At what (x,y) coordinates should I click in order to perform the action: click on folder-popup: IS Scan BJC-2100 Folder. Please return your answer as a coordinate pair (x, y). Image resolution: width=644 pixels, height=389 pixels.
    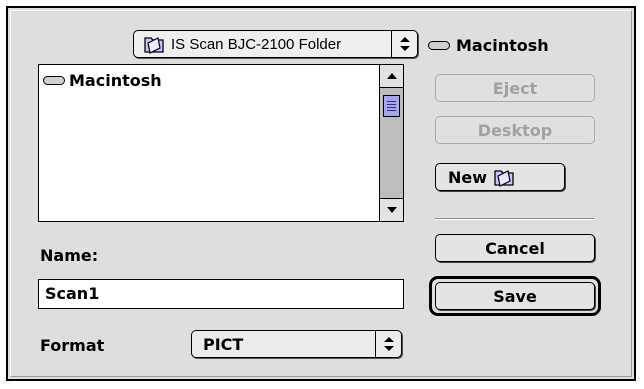
    Looking at the image, I should click on (275, 44).